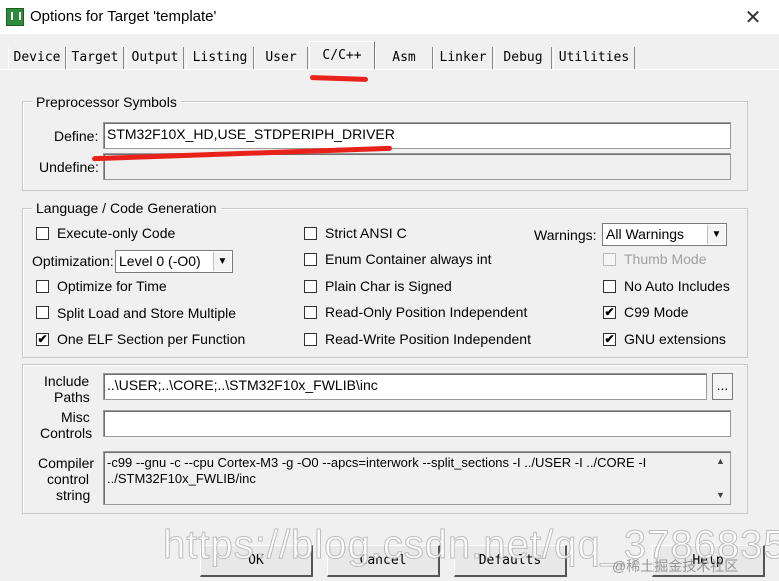  Describe the element at coordinates (116, 233) in the screenshot. I see `execute-only-label: Execute-only Code` at that location.